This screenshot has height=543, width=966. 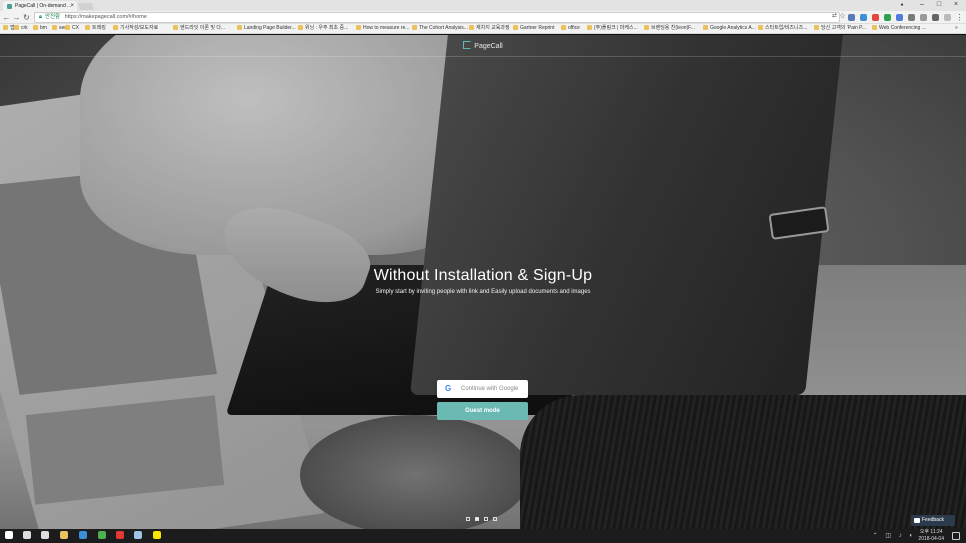 I want to click on chrome-menu-icon: ⋮, so click(x=959, y=17).